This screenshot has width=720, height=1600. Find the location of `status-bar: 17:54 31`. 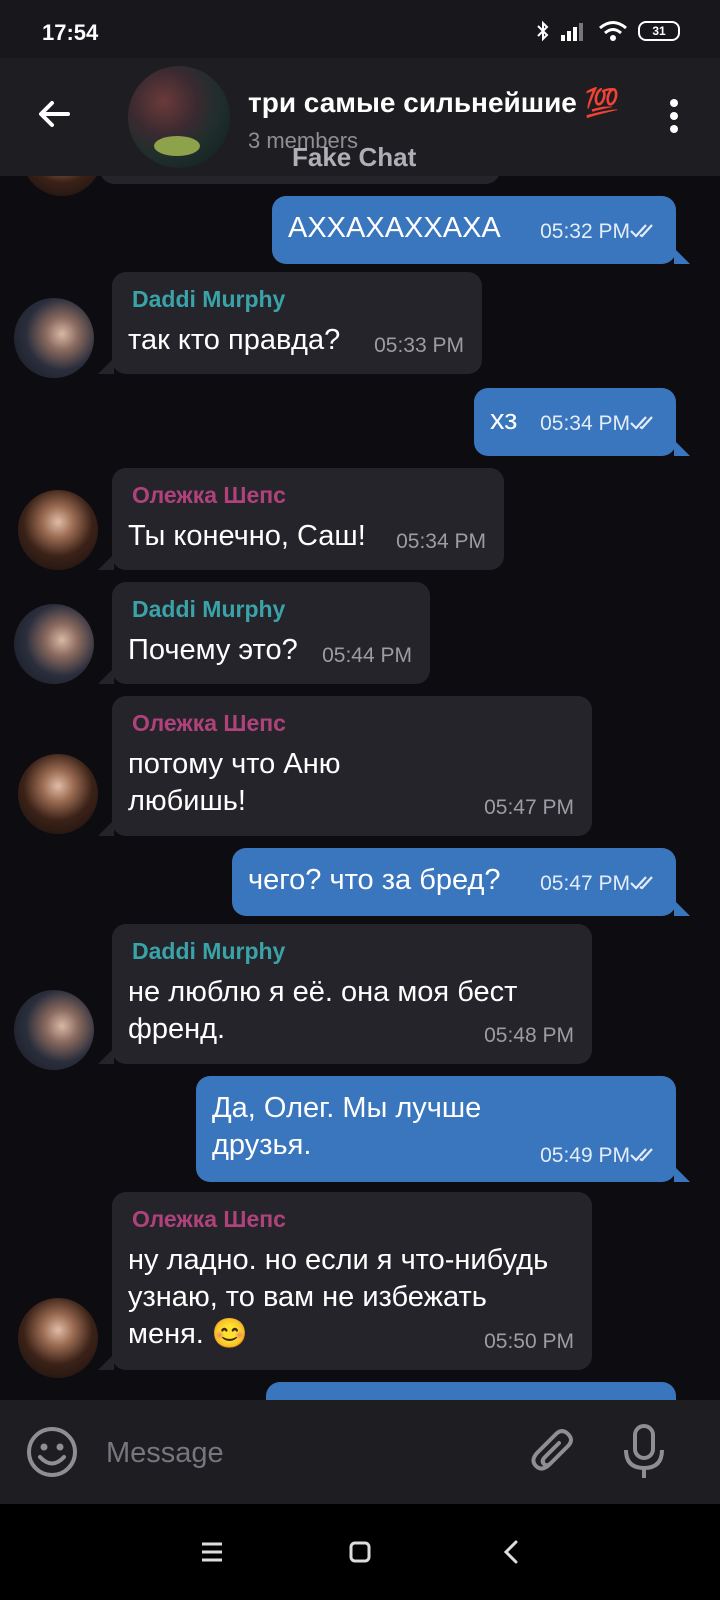

status-bar: 17:54 31 is located at coordinates (360, 29).